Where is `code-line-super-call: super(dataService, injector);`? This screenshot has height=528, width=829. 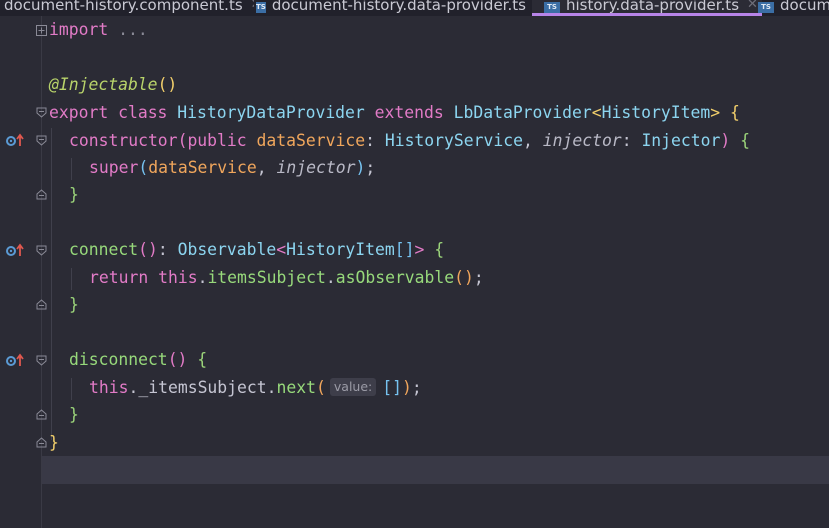
code-line-super-call: super(dataService, injector); is located at coordinates (232, 168).